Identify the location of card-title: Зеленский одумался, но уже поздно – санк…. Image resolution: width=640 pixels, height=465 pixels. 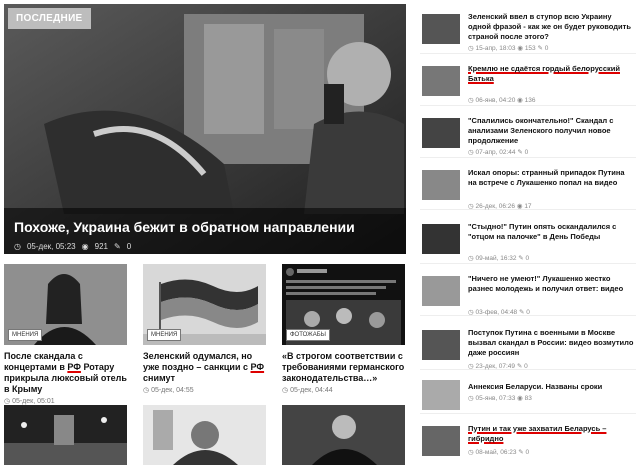
(204, 367).